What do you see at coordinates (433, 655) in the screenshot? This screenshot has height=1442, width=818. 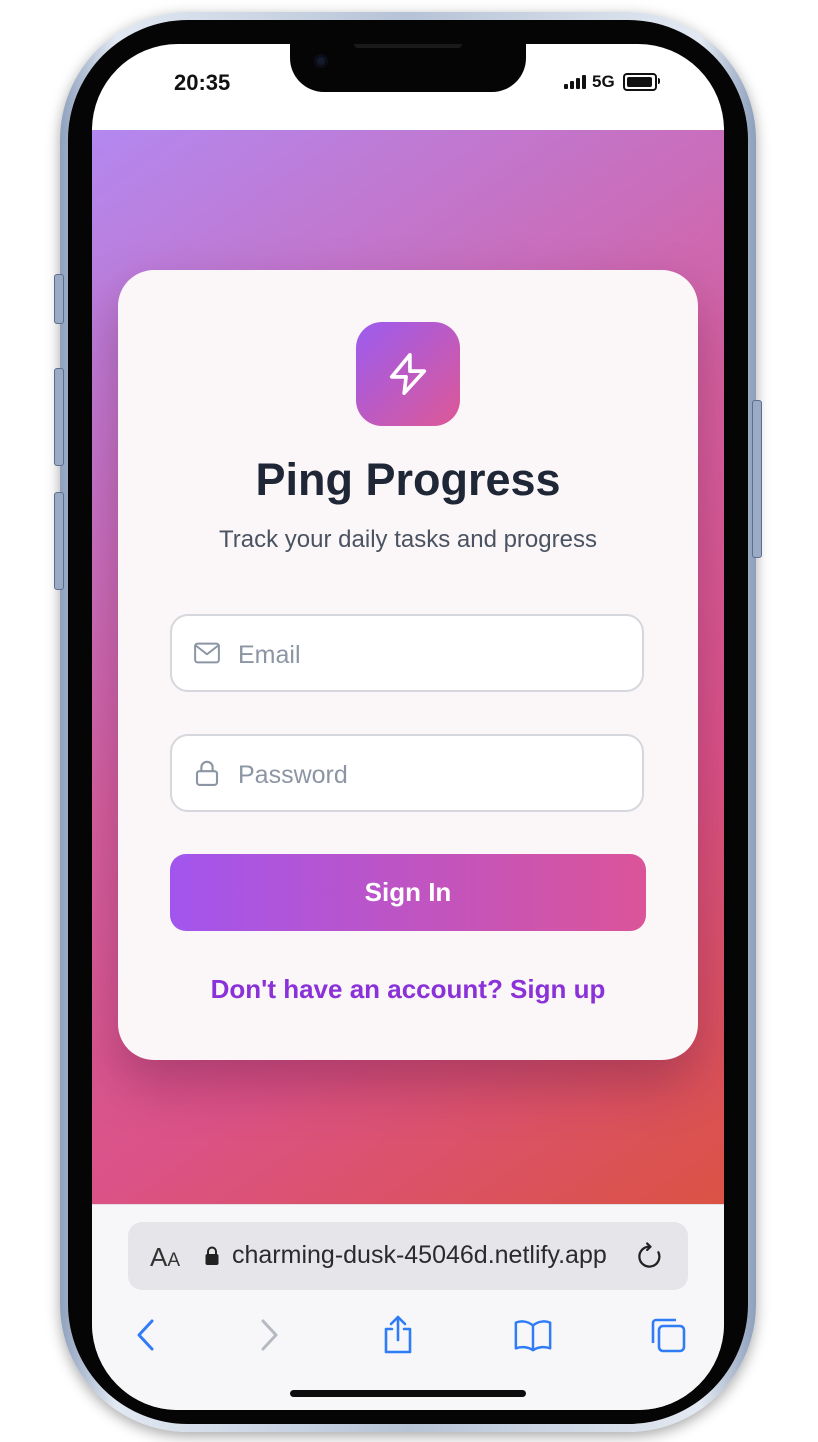 I see `email-input` at bounding box center [433, 655].